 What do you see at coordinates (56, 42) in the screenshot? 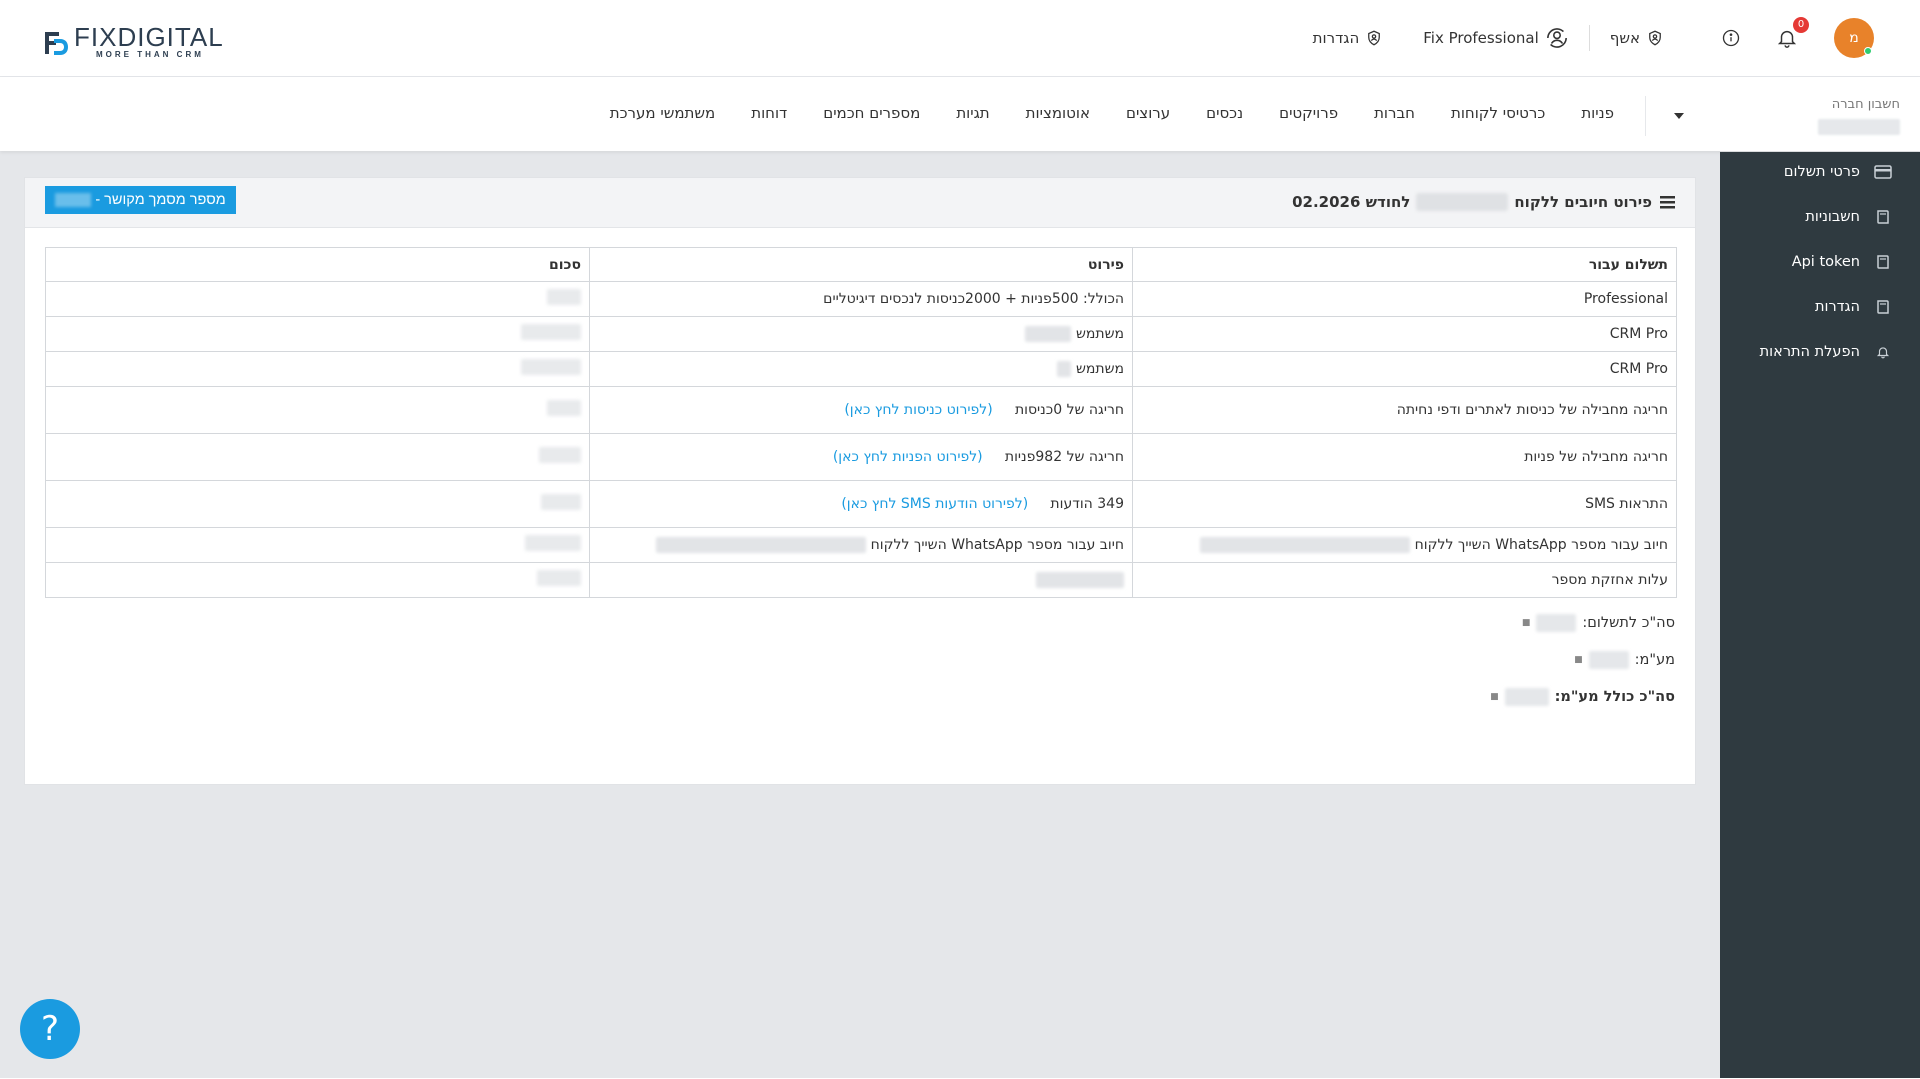
I see `logo-mark-icon` at bounding box center [56, 42].